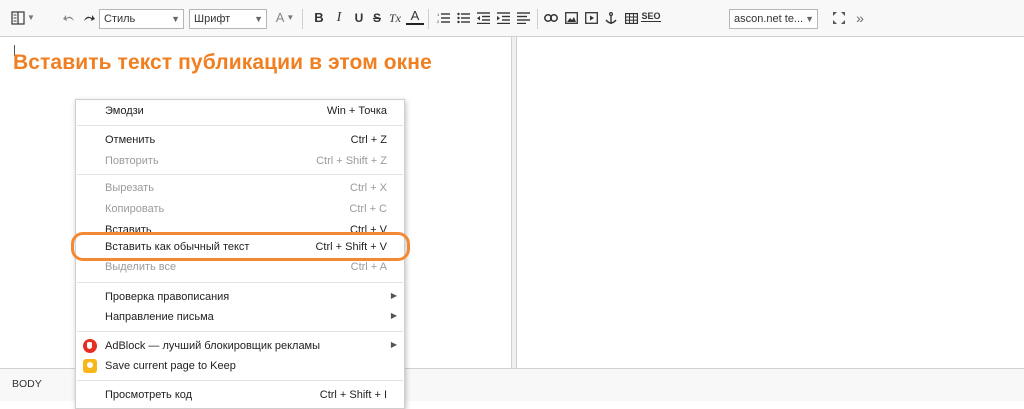 The height and width of the screenshot is (409, 1024). Describe the element at coordinates (395, 18) in the screenshot. I see `remove-format-button: Tx` at that location.